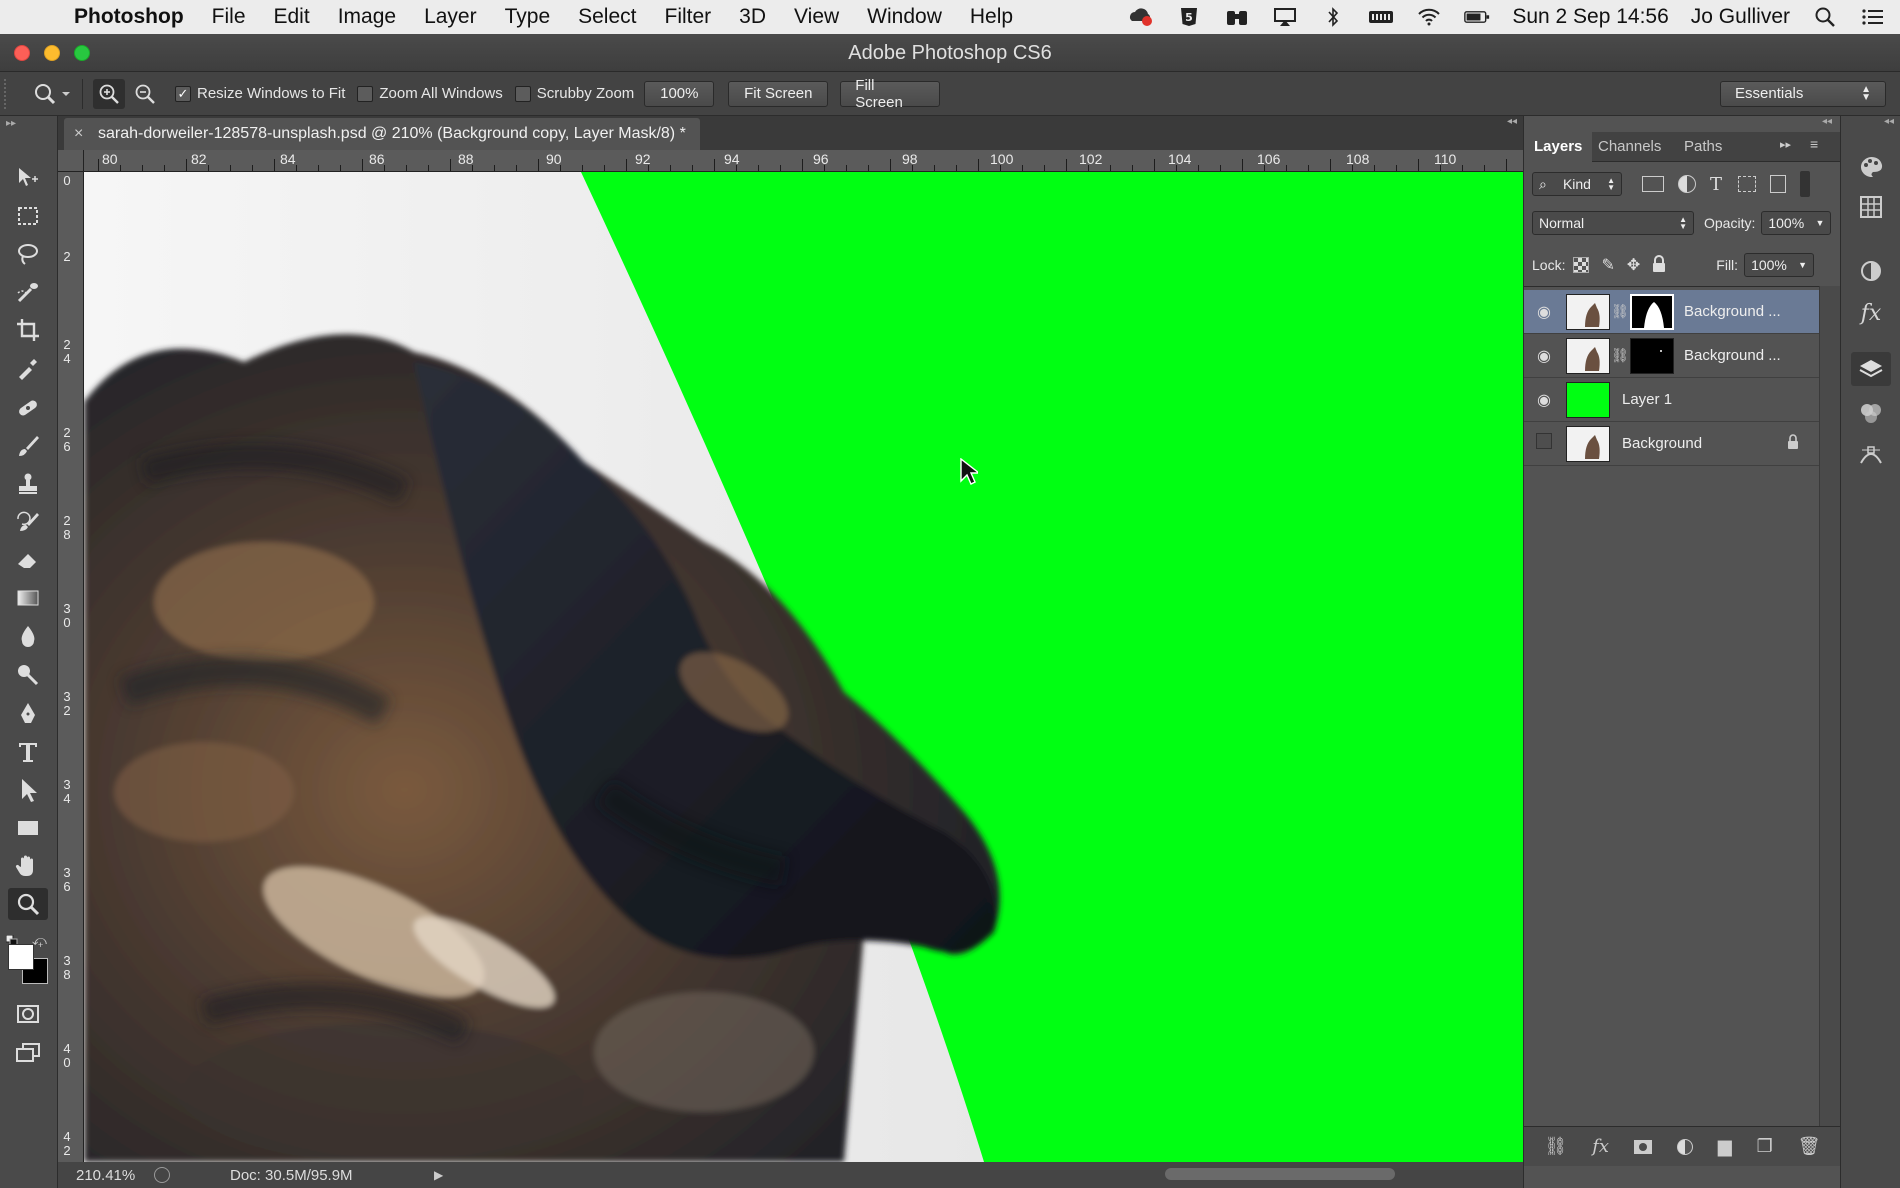  I want to click on lock-transparent-pixels-icon, so click(1581, 265).